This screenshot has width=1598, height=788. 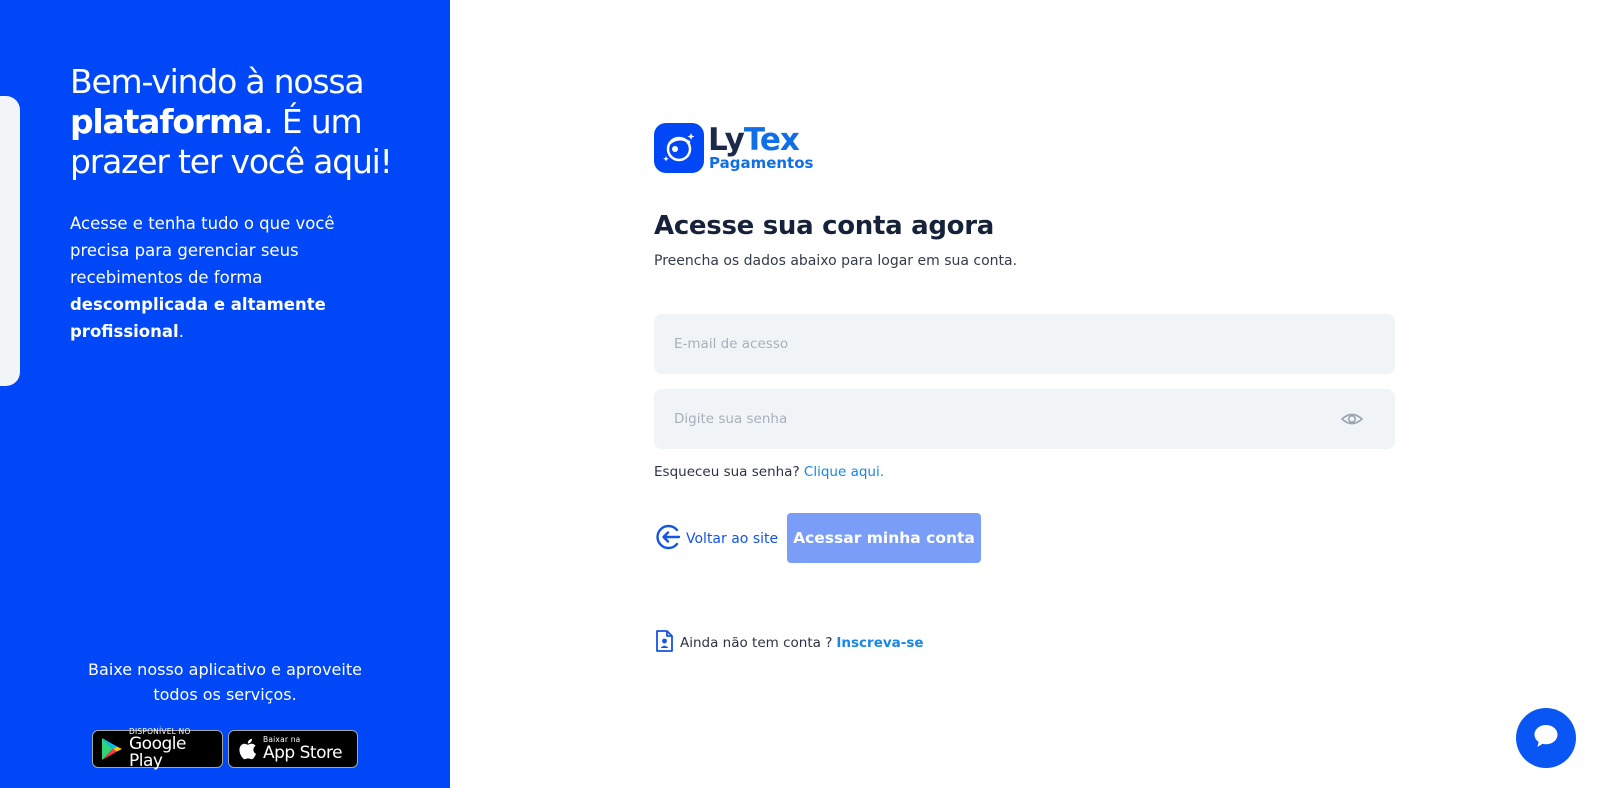 I want to click on subtext-bold: descomplicada e altamente profissional, so click(x=198, y=318).